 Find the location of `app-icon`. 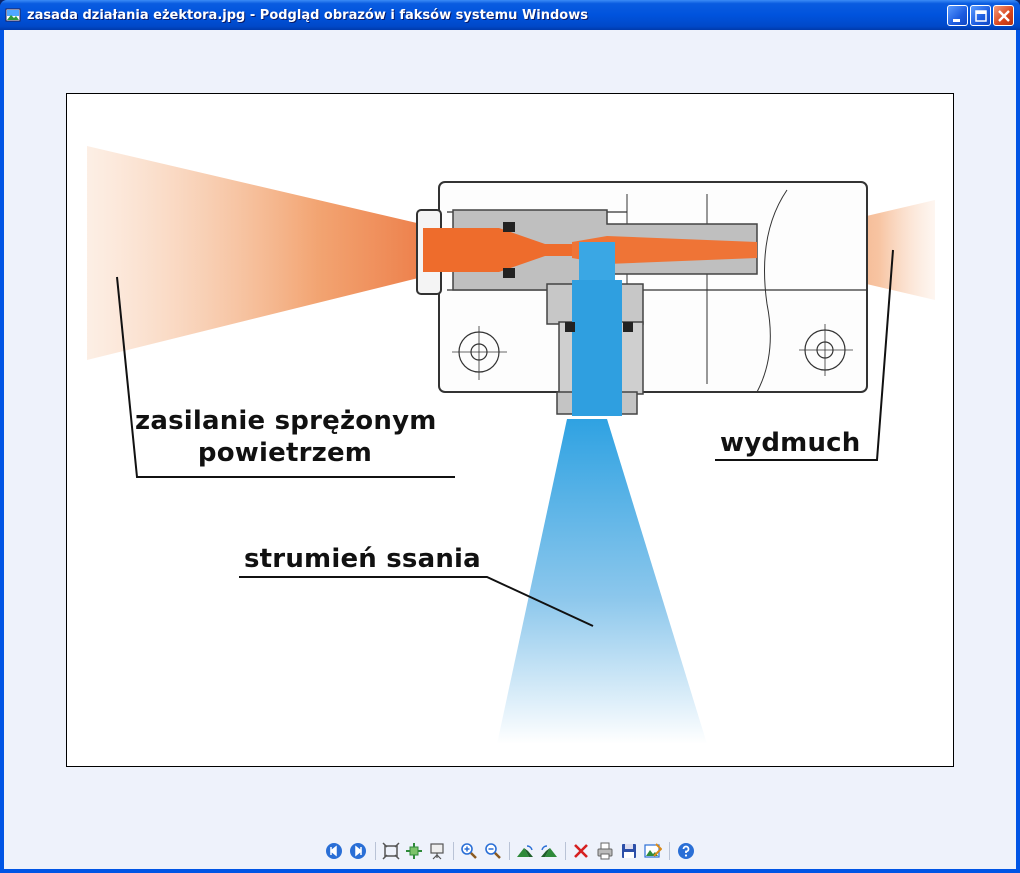

app-icon is located at coordinates (13, 15).